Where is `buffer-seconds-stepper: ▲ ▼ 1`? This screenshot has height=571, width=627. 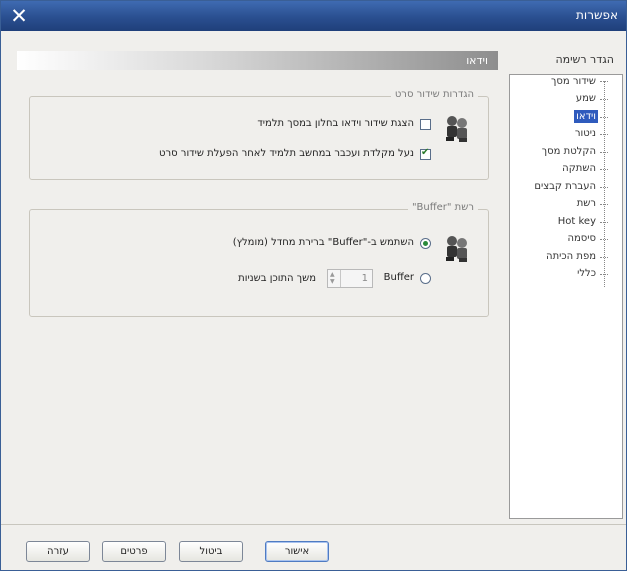 buffer-seconds-stepper: ▲ ▼ 1 is located at coordinates (350, 278).